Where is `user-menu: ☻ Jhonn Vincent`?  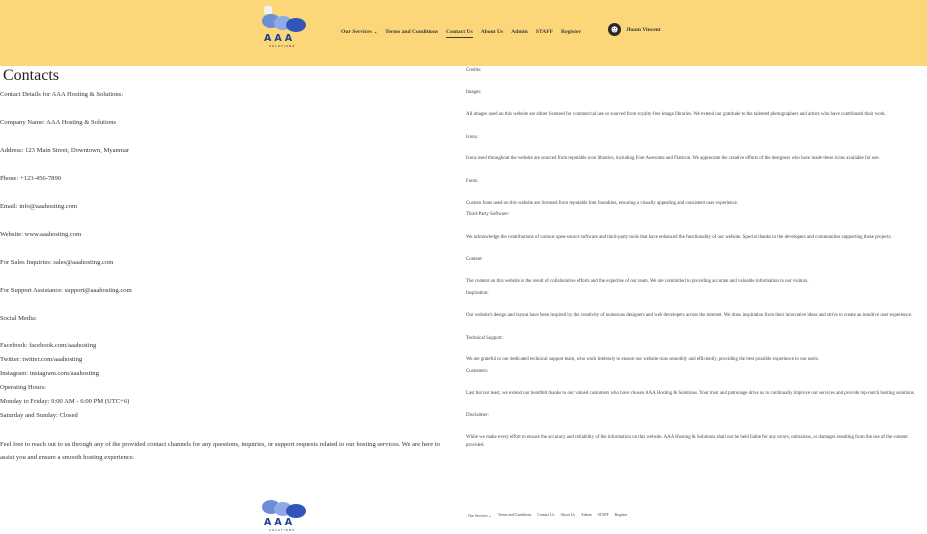 user-menu: ☻ Jhonn Vincent is located at coordinates (634, 29).